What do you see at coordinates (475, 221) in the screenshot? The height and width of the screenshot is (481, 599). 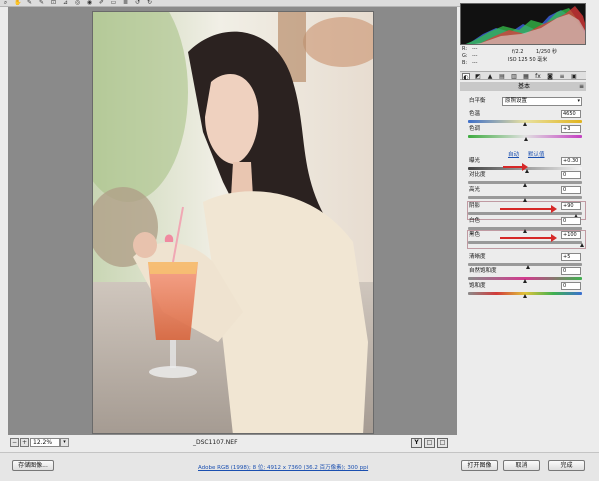 I see `slider-6-label: 白色` at bounding box center [475, 221].